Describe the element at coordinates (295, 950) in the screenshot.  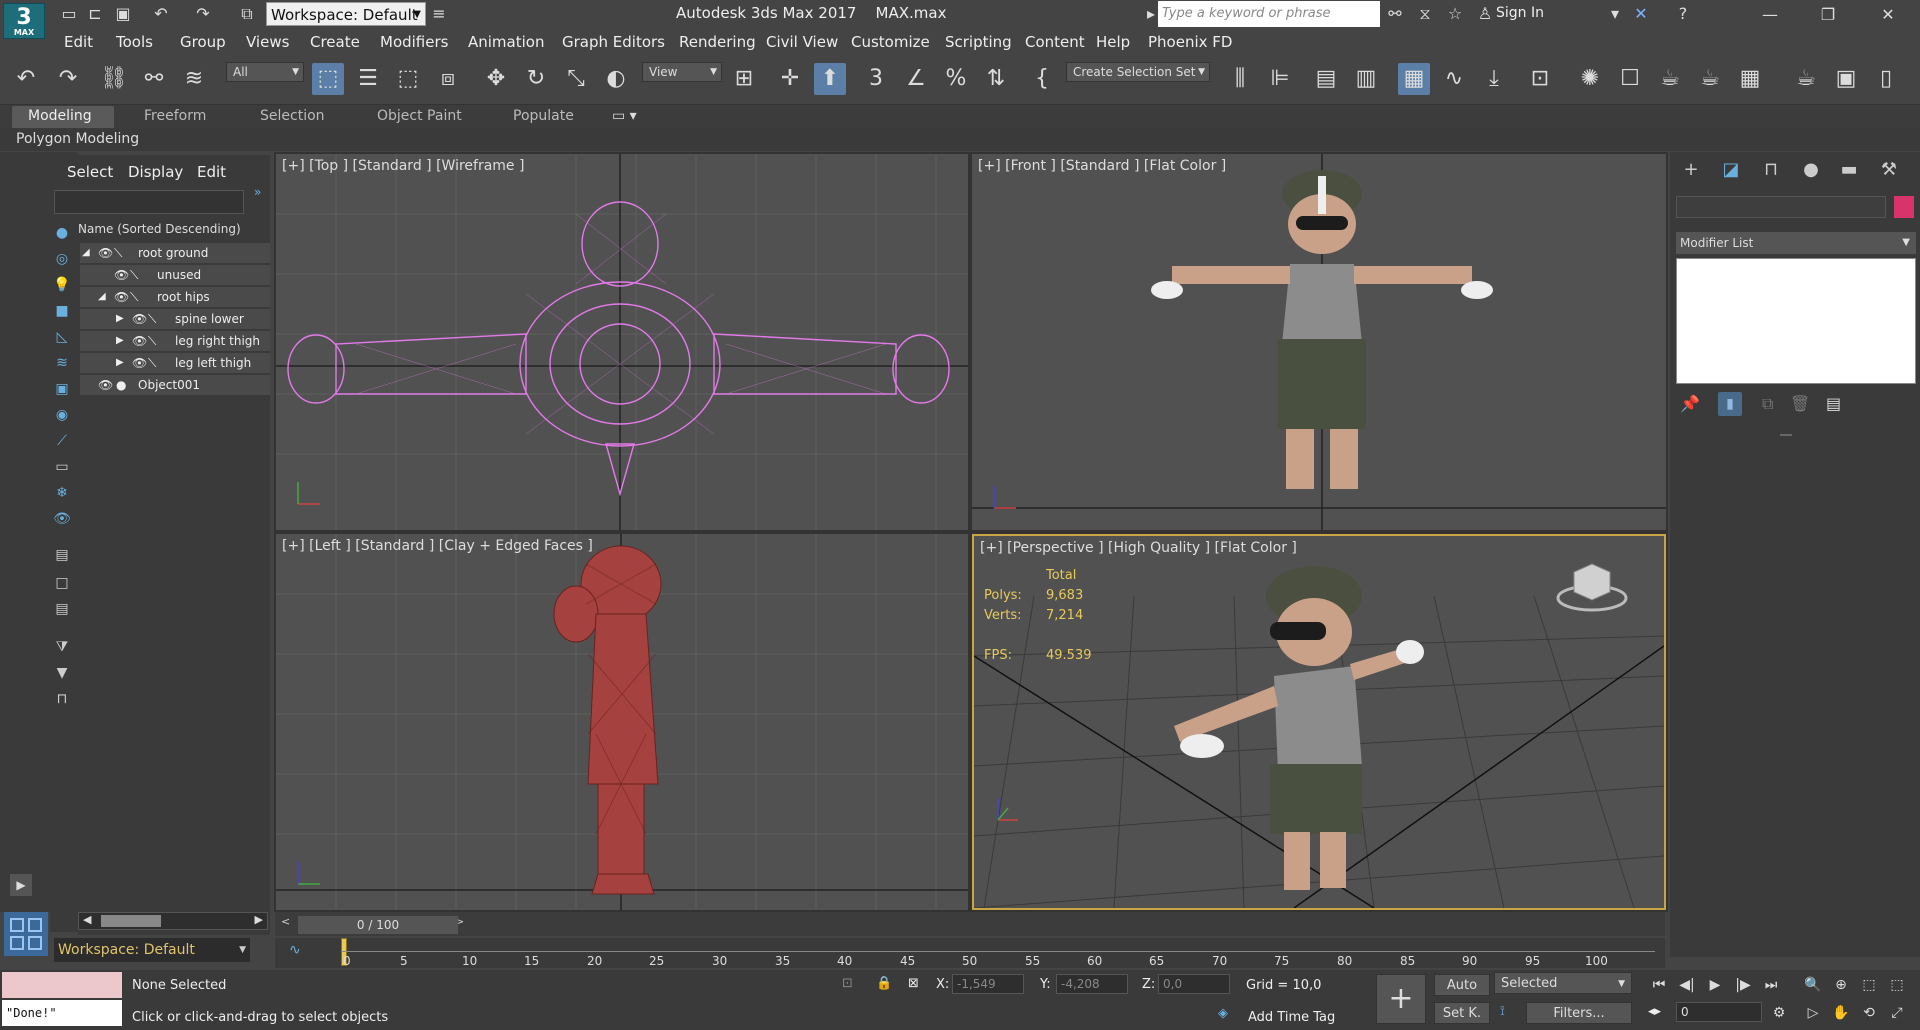
I see `curve-editor-mini-icon: ∿` at that location.